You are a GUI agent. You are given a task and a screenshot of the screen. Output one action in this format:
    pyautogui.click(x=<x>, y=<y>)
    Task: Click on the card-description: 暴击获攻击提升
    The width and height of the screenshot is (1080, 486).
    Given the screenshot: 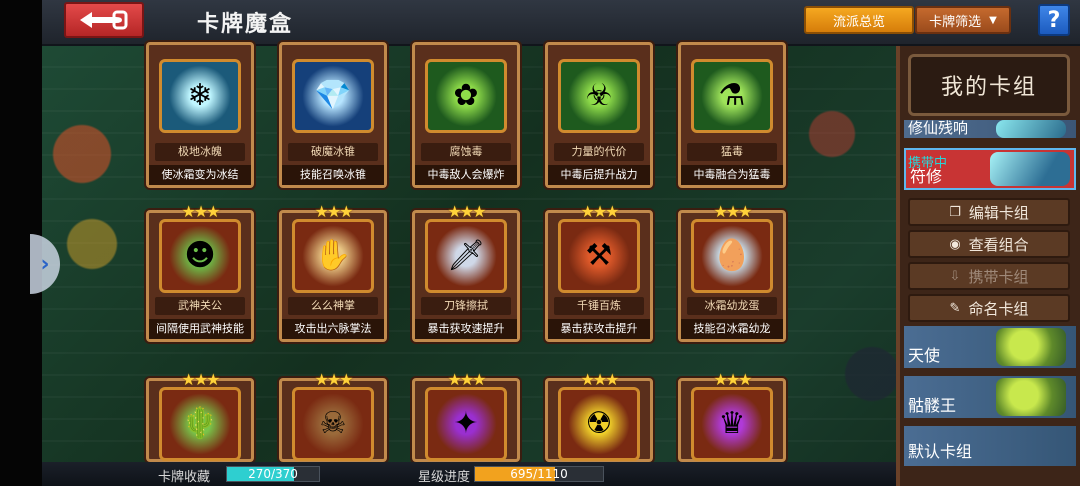 What is the action you would take?
    pyautogui.click(x=599, y=329)
    